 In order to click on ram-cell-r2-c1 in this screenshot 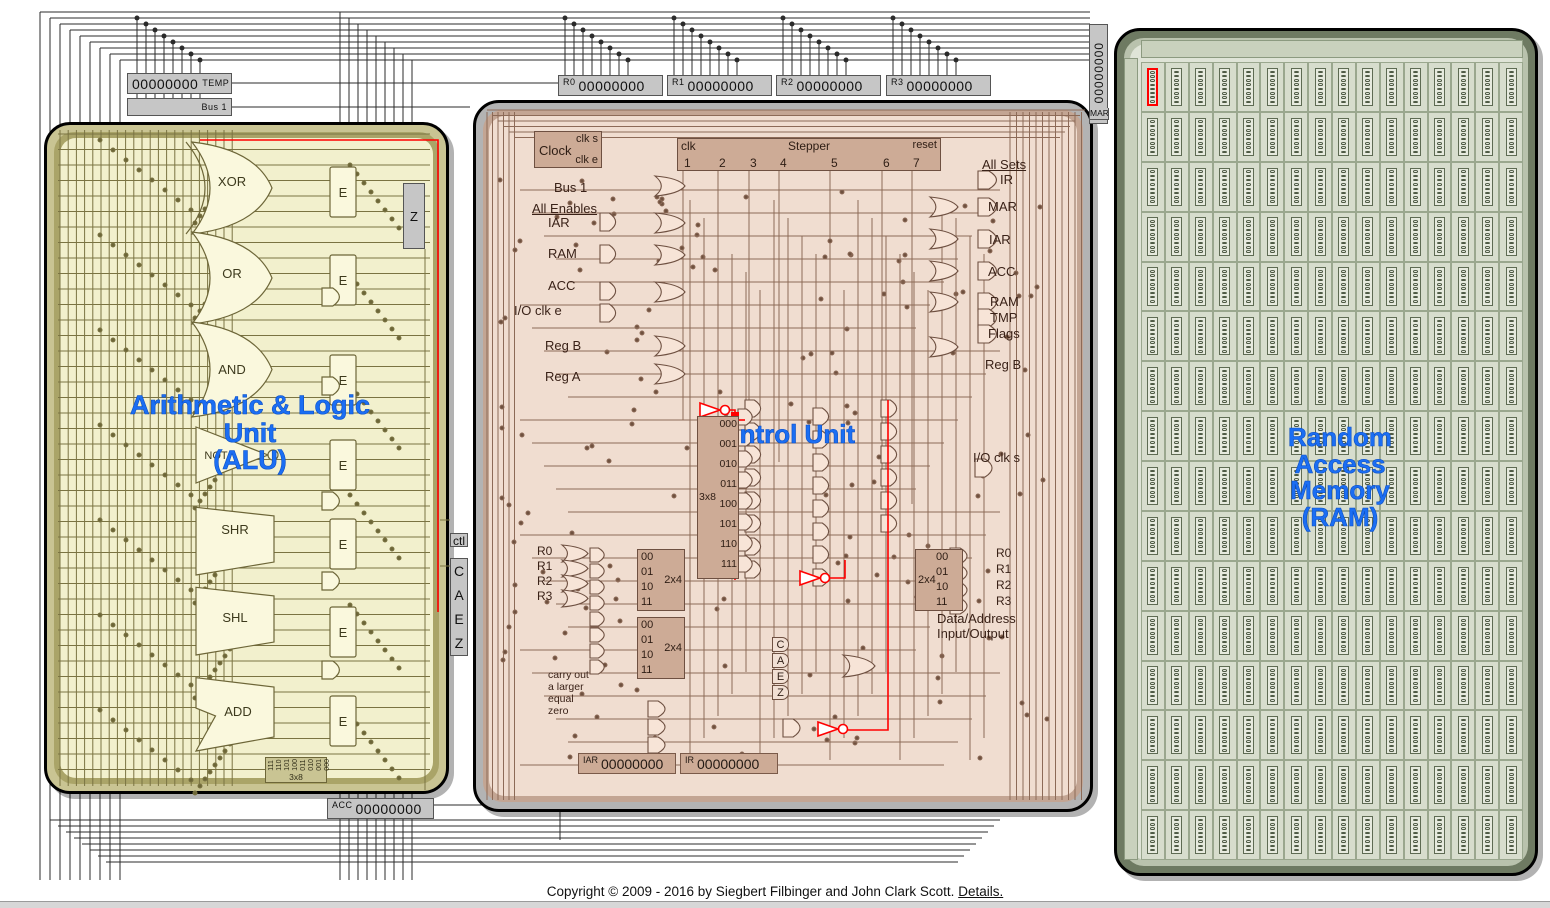, I will do `click(1176, 186)`.